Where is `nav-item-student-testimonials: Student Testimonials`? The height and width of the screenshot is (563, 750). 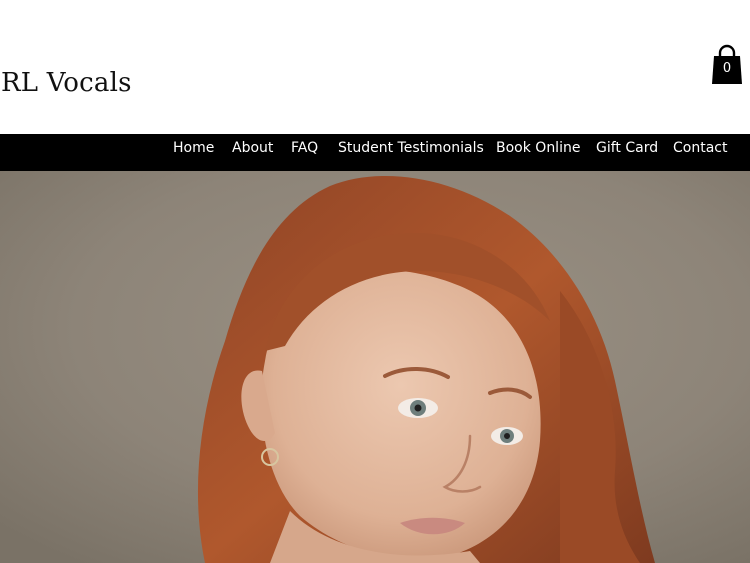 nav-item-student-testimonials: Student Testimonials is located at coordinates (411, 152).